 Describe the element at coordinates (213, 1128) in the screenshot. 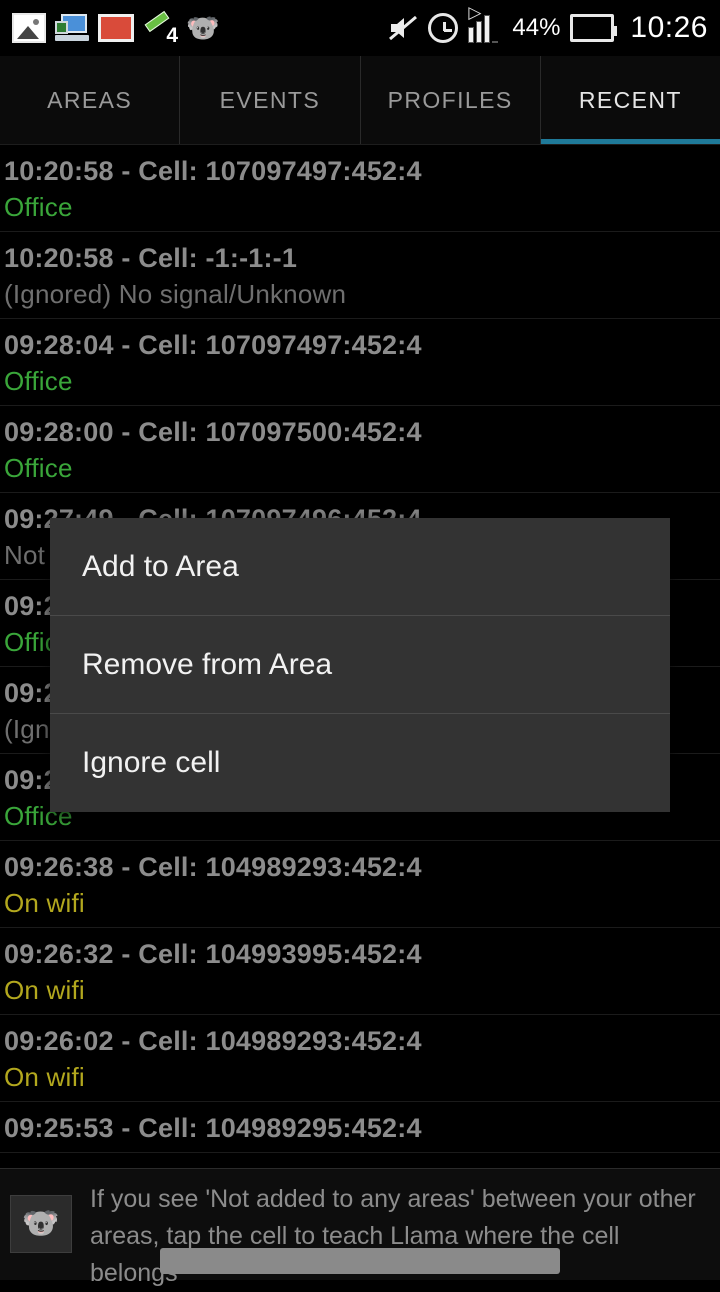

I see `list-item-title: 09:25:53 - Cell: 104989295:452:4` at that location.